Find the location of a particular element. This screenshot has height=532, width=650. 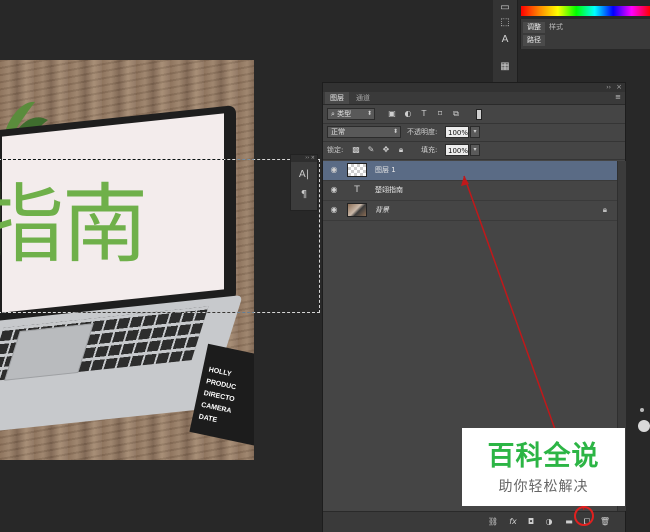

lock-icon: 🔒︎ is located at coordinates (604, 209).